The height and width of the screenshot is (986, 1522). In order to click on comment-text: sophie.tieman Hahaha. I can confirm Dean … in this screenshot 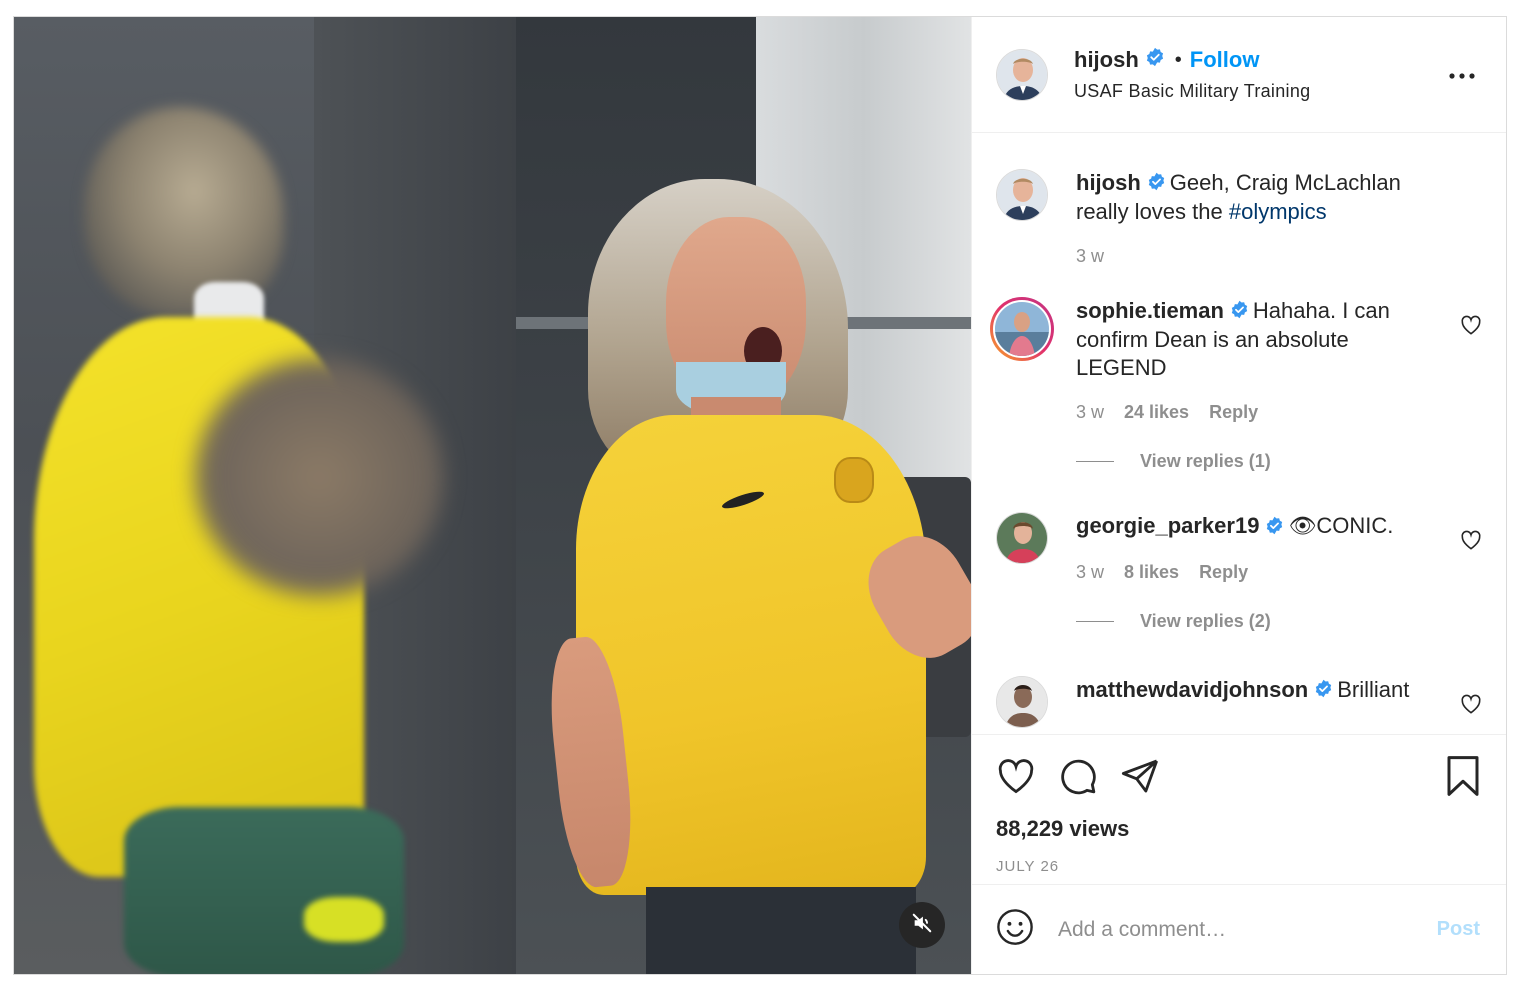, I will do `click(1257, 339)`.